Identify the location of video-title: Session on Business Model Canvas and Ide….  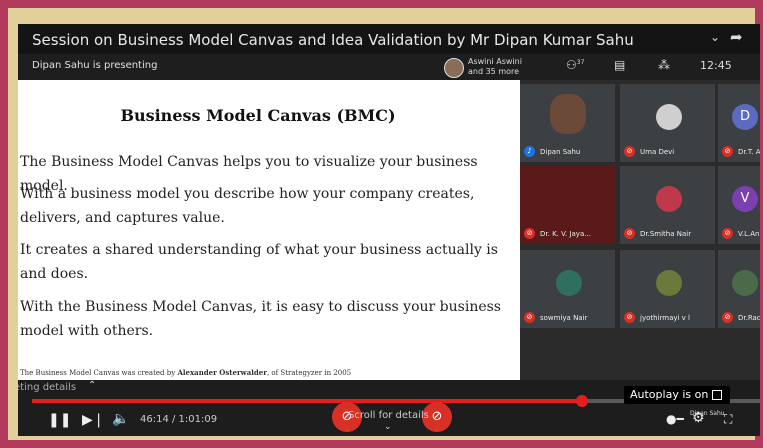
(333, 40).